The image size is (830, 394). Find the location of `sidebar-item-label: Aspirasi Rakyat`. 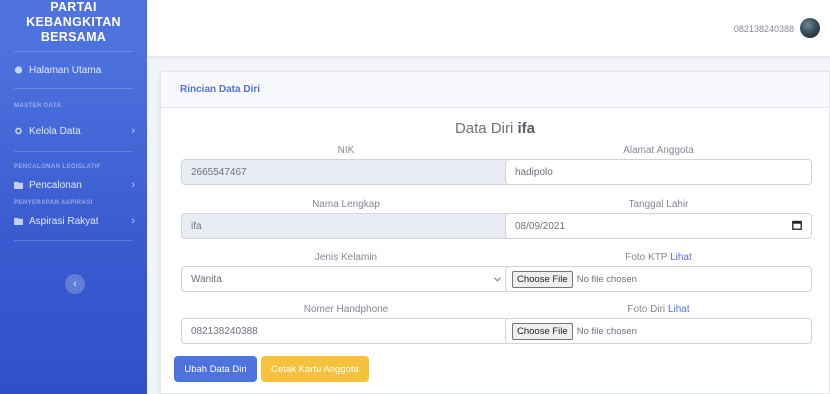

sidebar-item-label: Aspirasi Rakyat is located at coordinates (64, 221).